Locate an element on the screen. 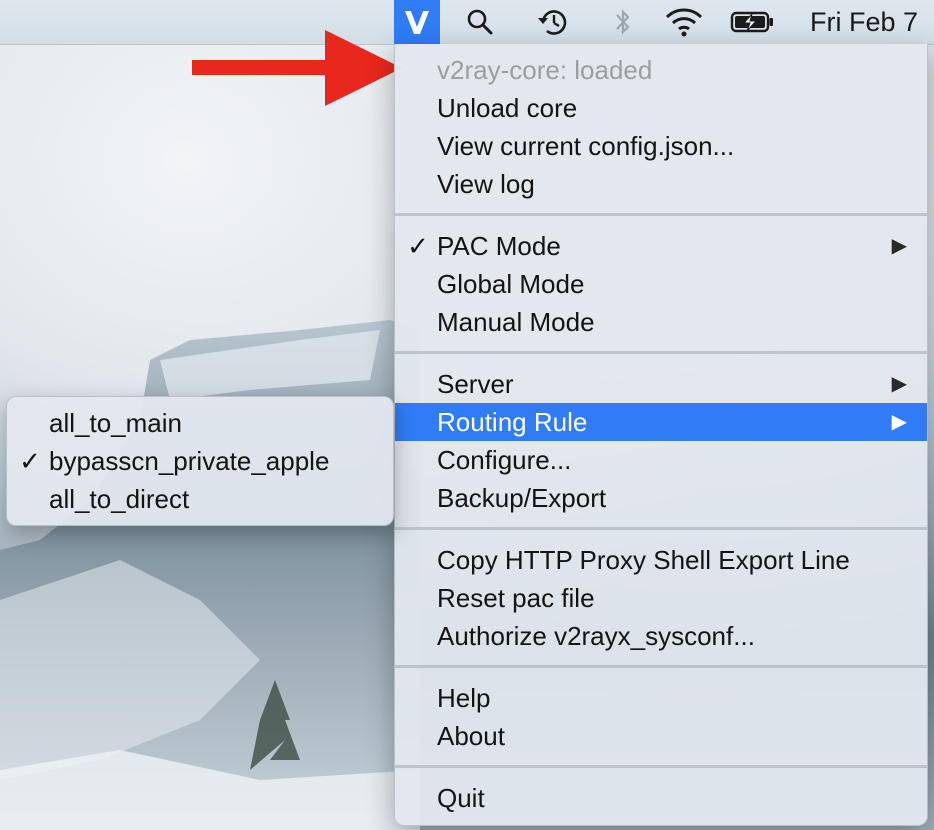 This screenshot has height=830, width=934. menu-item-about: About is located at coordinates (661, 736).